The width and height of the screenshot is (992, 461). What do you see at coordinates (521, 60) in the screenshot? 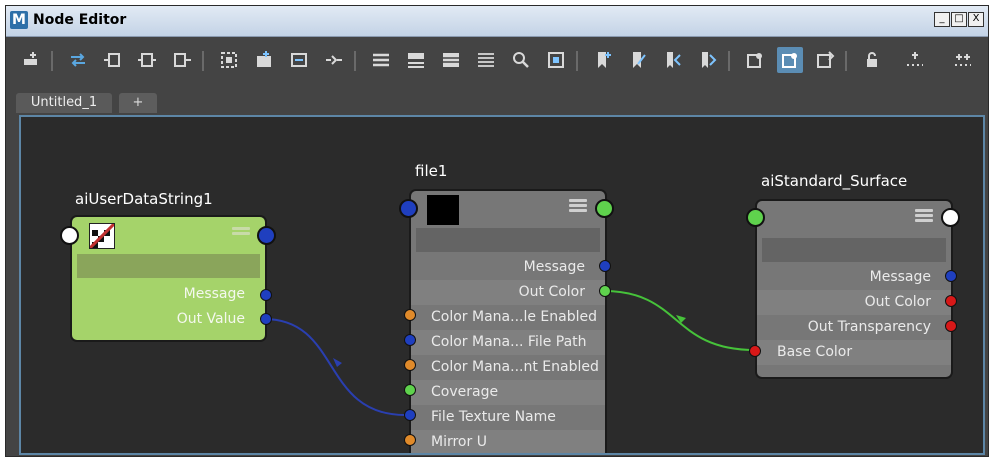
I see `search-icon` at bounding box center [521, 60].